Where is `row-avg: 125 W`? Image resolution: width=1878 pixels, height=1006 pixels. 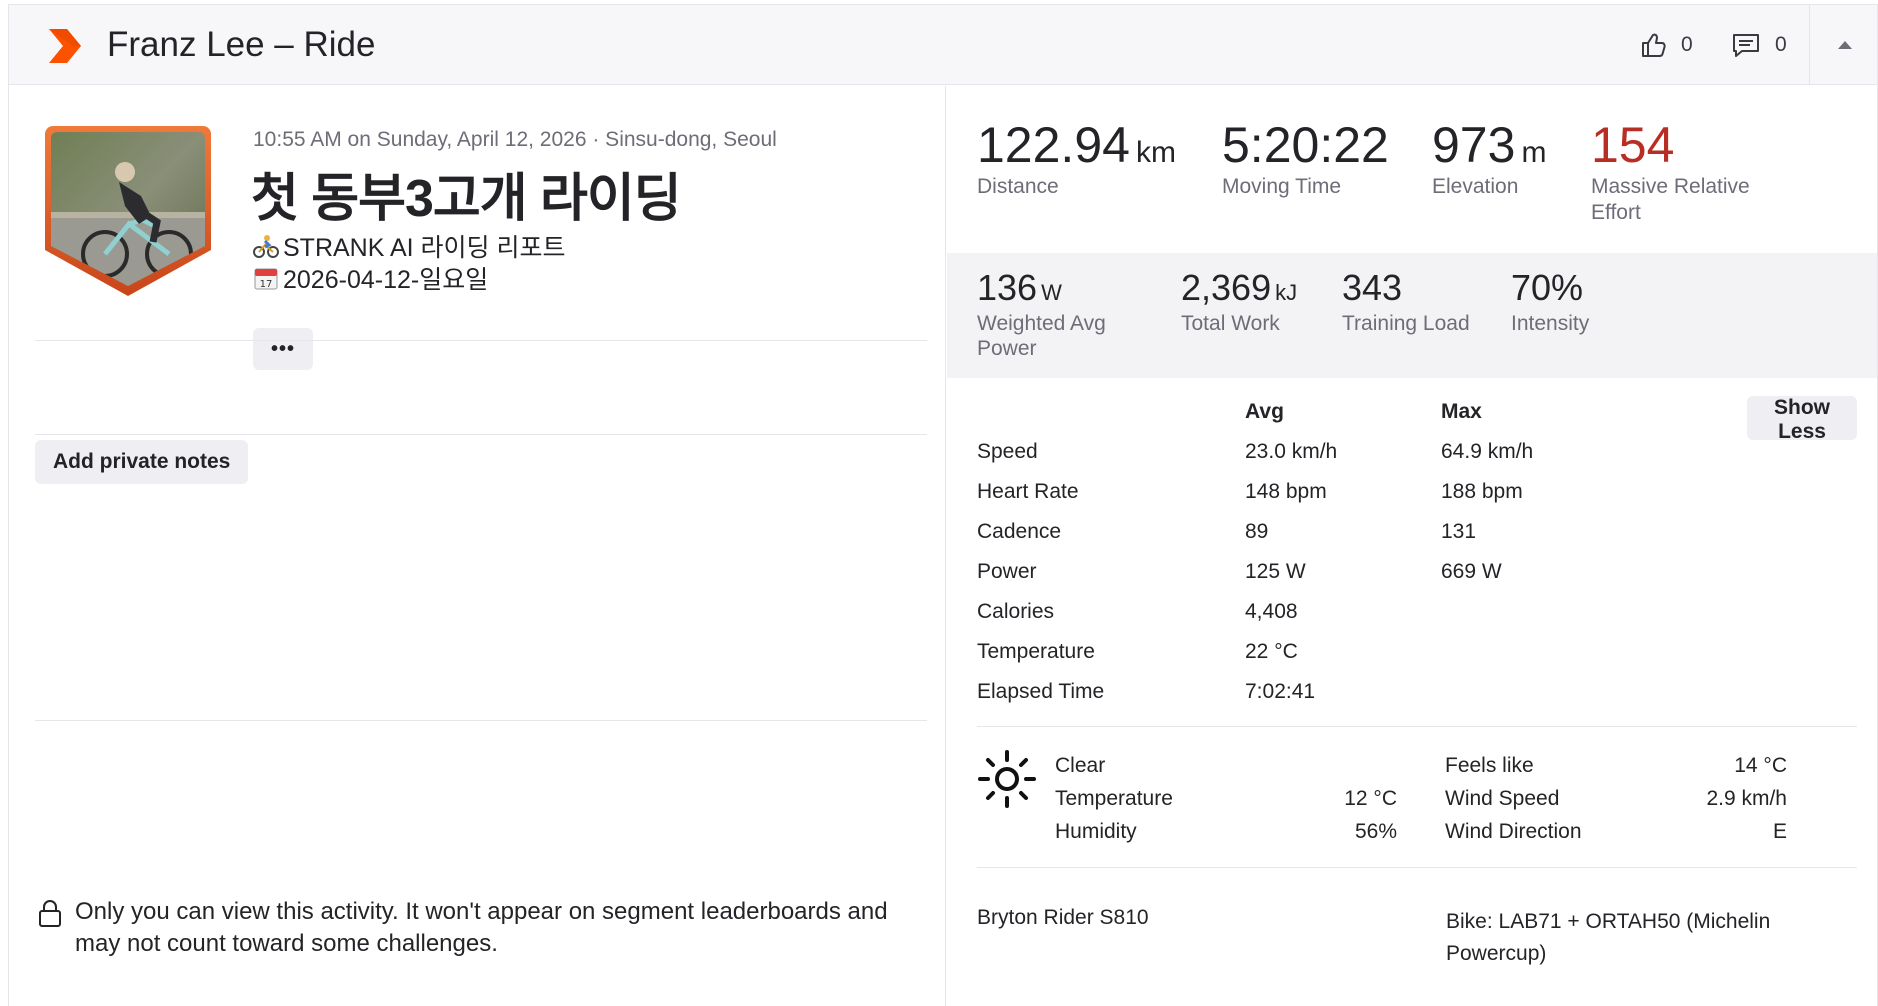
row-avg: 125 W is located at coordinates (1275, 571).